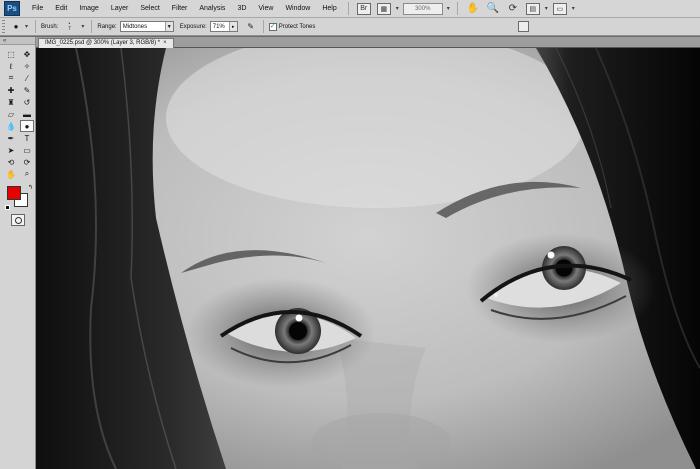  I want to click on menu-analysis: Analysis, so click(212, 9).